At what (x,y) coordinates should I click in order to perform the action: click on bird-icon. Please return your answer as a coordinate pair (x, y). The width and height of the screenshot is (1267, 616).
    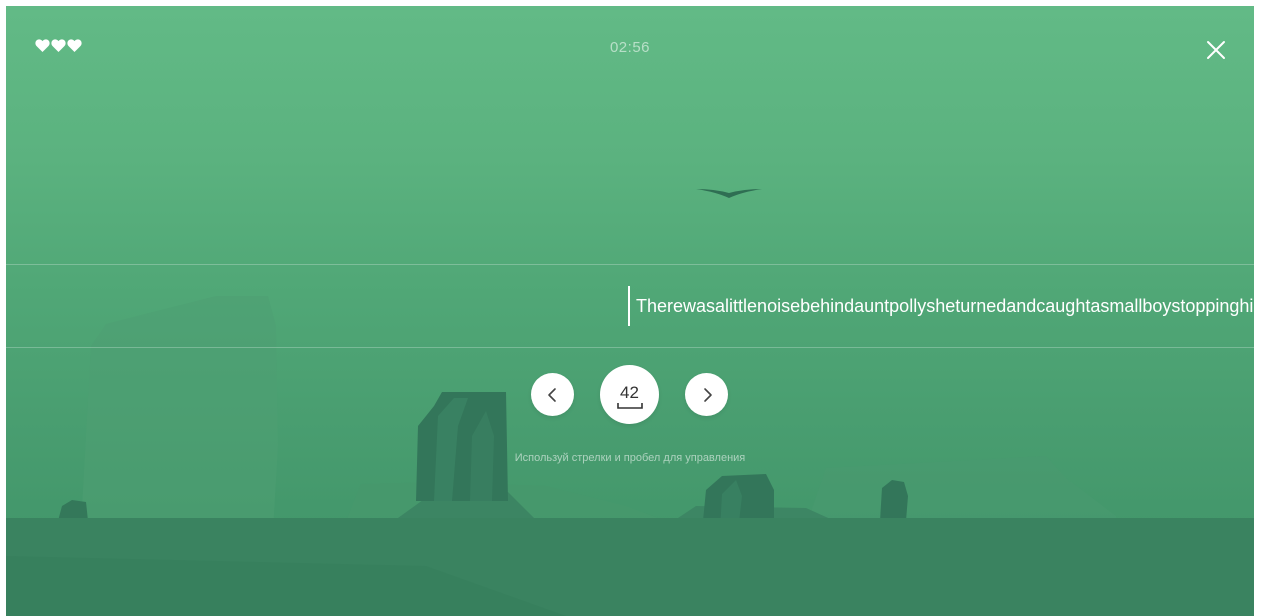
    Looking at the image, I should click on (729, 193).